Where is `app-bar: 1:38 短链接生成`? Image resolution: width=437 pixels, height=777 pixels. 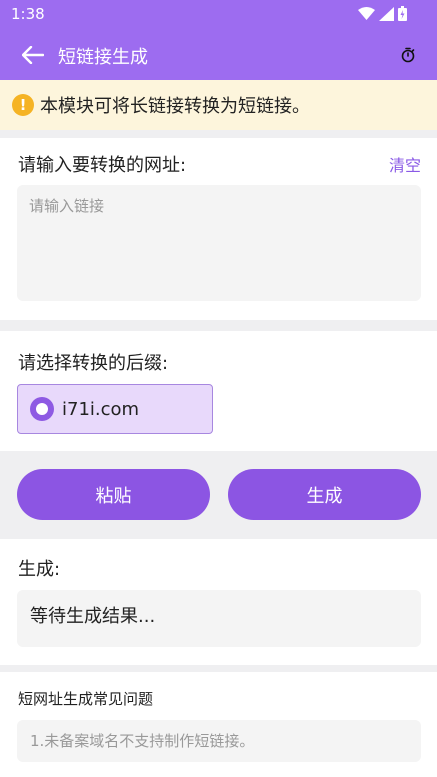 app-bar: 1:38 短链接生成 is located at coordinates (218, 40).